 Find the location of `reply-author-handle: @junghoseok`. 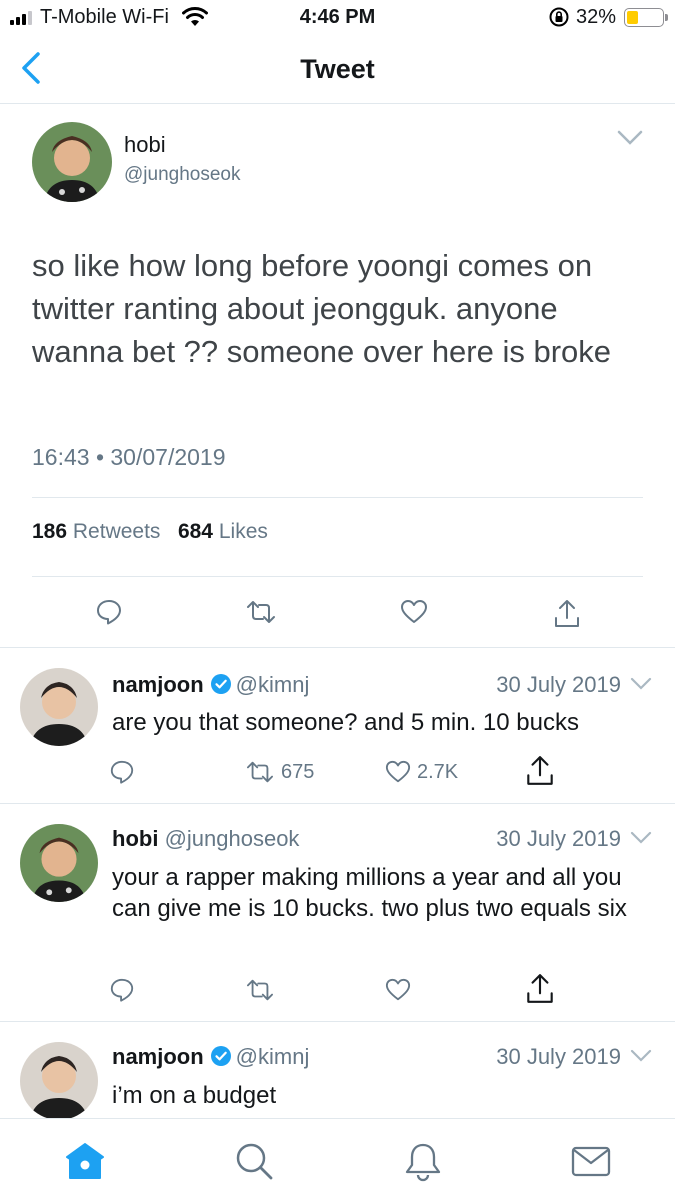

reply-author-handle: @junghoseok is located at coordinates (232, 838).